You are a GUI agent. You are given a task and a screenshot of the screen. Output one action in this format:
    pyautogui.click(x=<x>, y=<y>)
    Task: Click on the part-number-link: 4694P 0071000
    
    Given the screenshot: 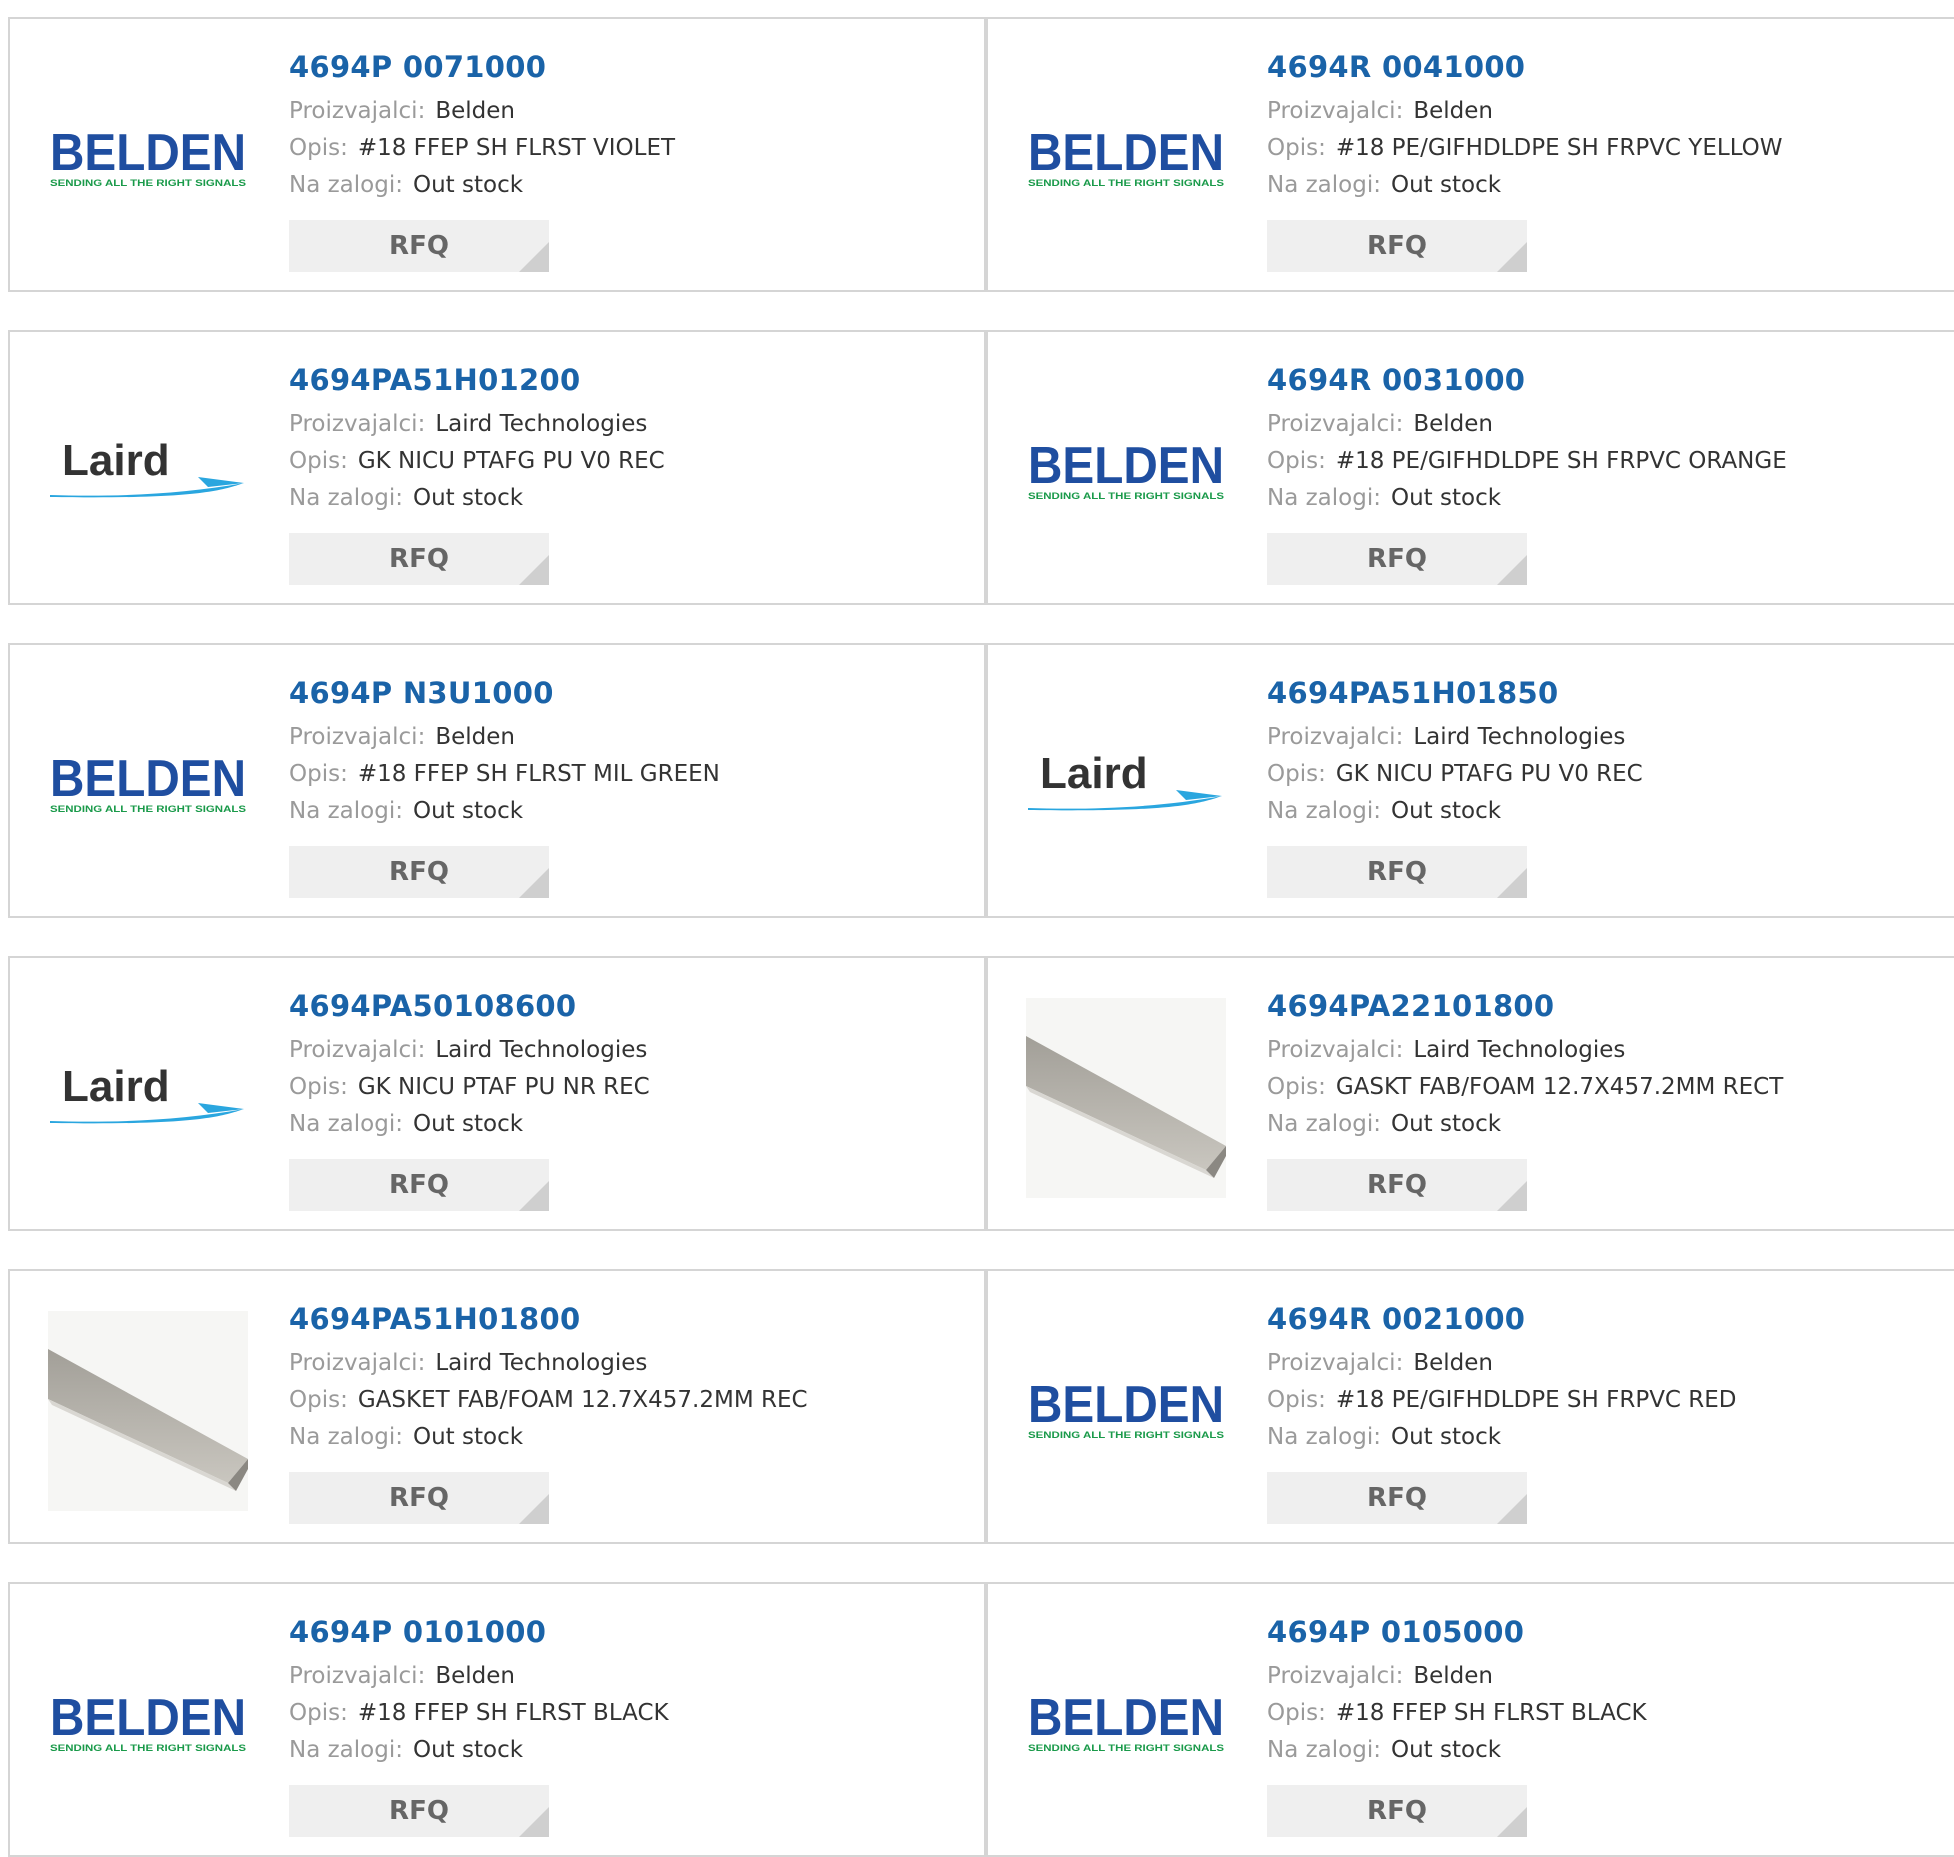 What is the action you would take?
    pyautogui.click(x=482, y=67)
    